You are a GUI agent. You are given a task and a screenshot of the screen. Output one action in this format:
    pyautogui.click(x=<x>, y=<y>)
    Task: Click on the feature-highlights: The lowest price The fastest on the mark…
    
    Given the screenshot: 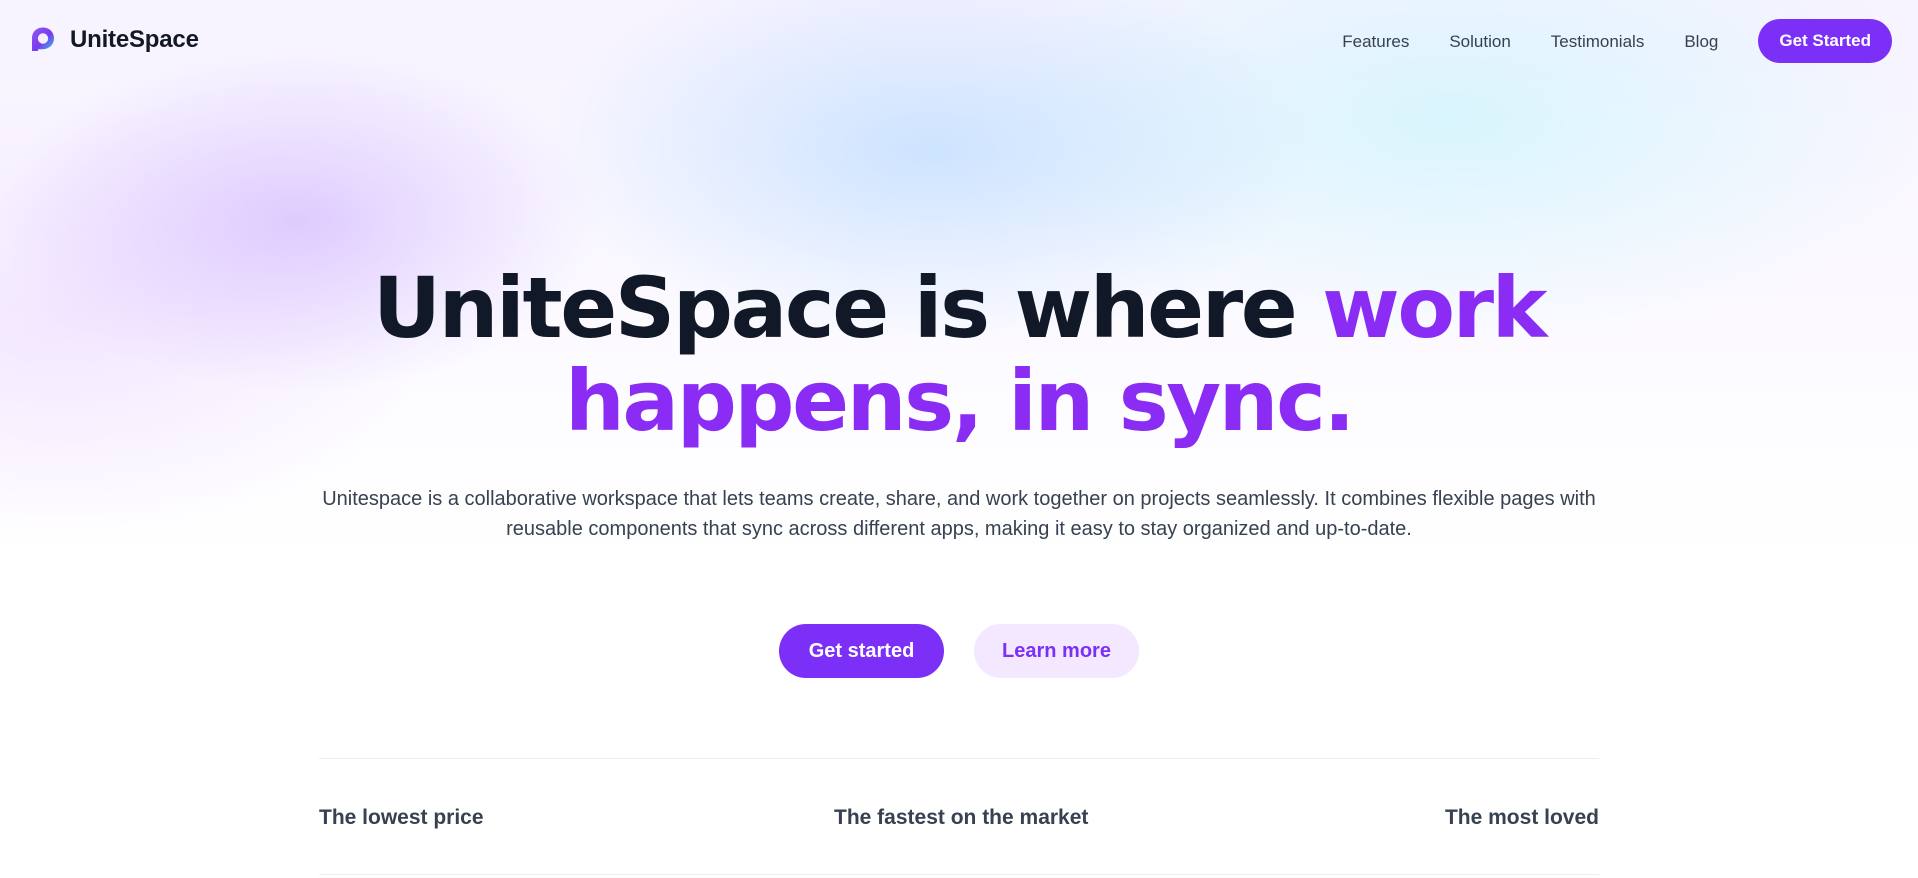 What is the action you would take?
    pyautogui.click(x=959, y=819)
    